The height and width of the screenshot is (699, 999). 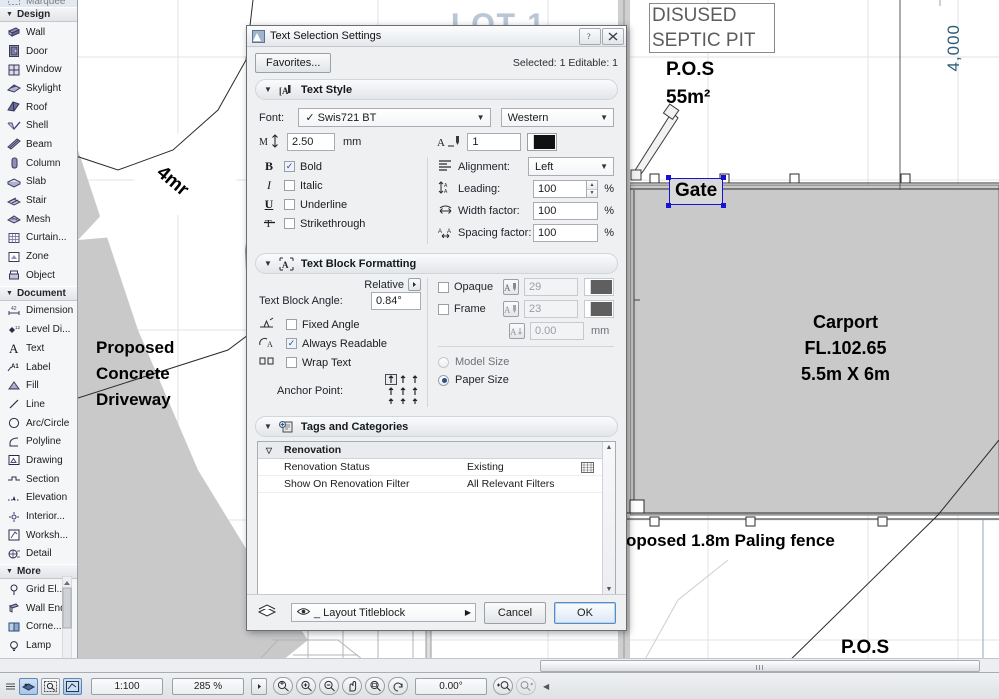 I want to click on toolbox-item-marquee: Marquee, so click(x=38, y=3).